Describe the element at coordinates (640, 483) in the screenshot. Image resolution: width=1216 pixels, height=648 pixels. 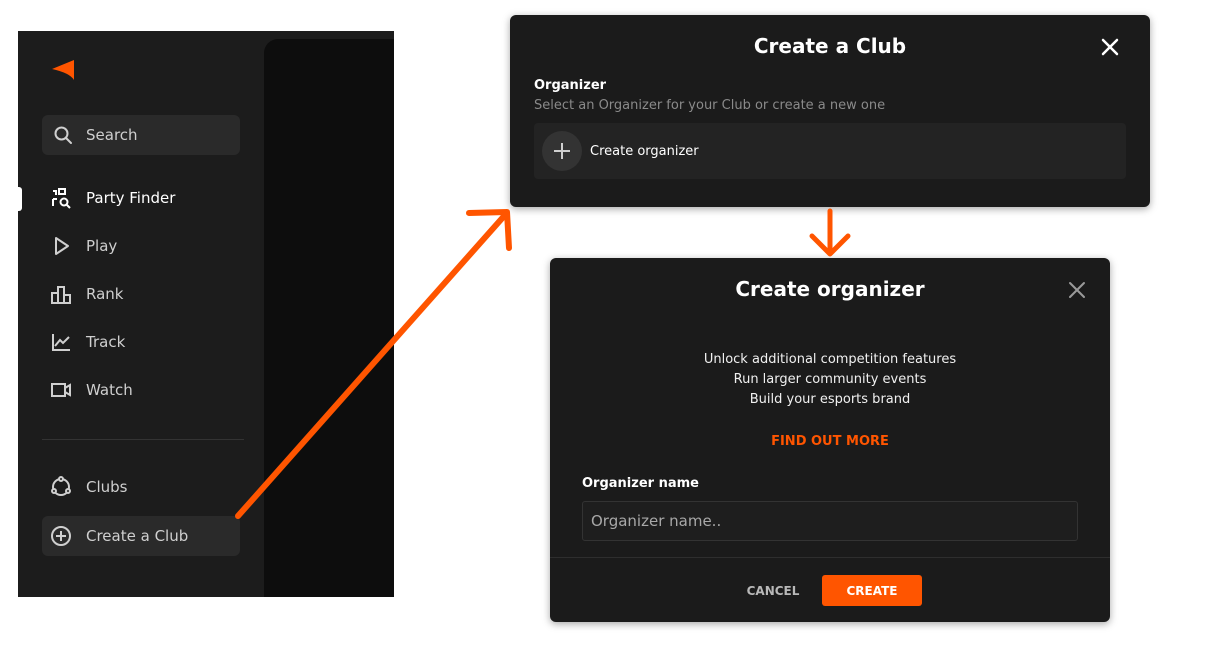
I see `organizer-name-label: Organizer name` at that location.